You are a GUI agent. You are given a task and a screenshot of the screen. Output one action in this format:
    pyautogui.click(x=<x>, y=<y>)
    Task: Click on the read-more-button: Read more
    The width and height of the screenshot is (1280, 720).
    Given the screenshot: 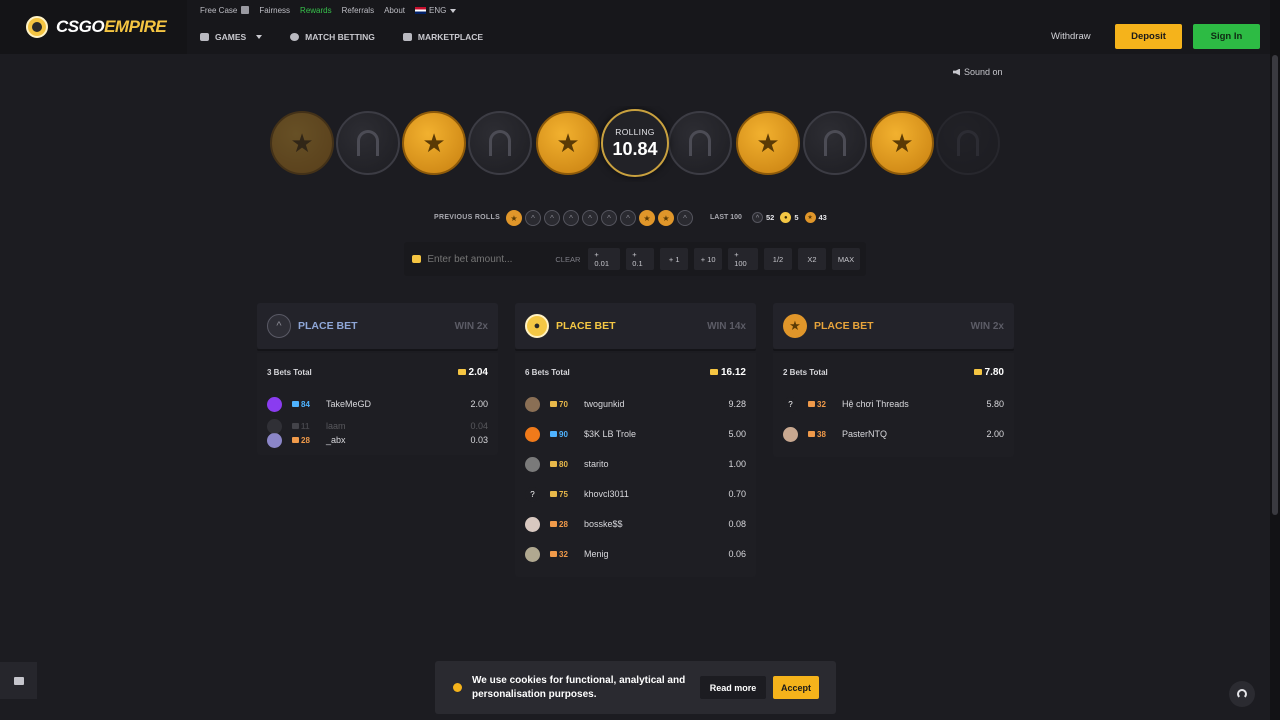 What is the action you would take?
    pyautogui.click(x=733, y=687)
    